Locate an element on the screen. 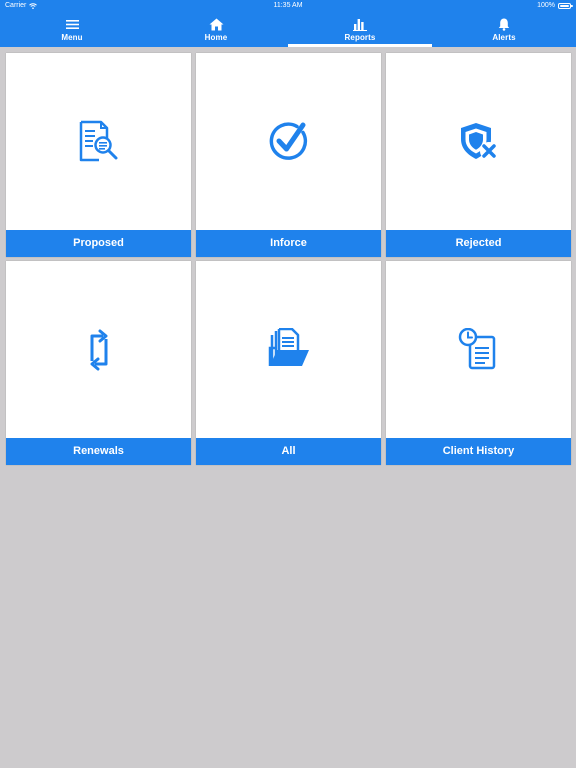  tile-proposed-icon-area is located at coordinates (98, 141).